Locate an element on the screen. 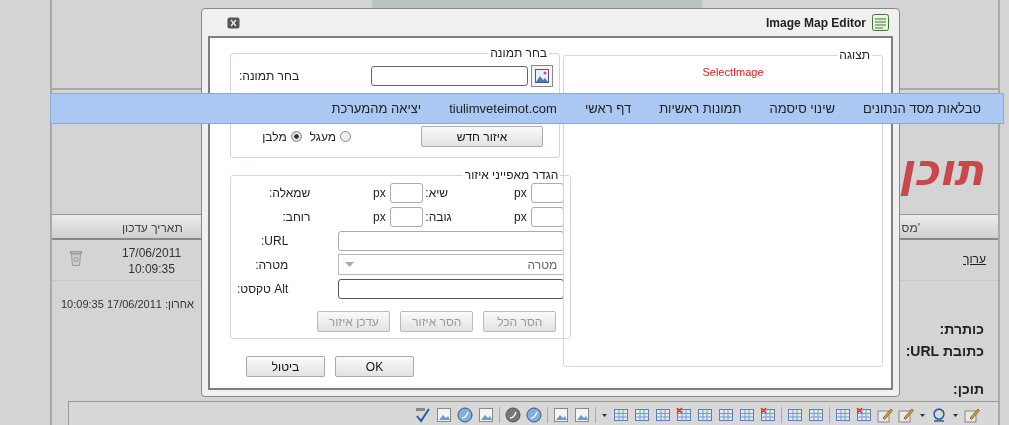 This screenshot has width=1009, height=425. panel-legend: הגדר מאפייני איזור is located at coordinates (511, 175).